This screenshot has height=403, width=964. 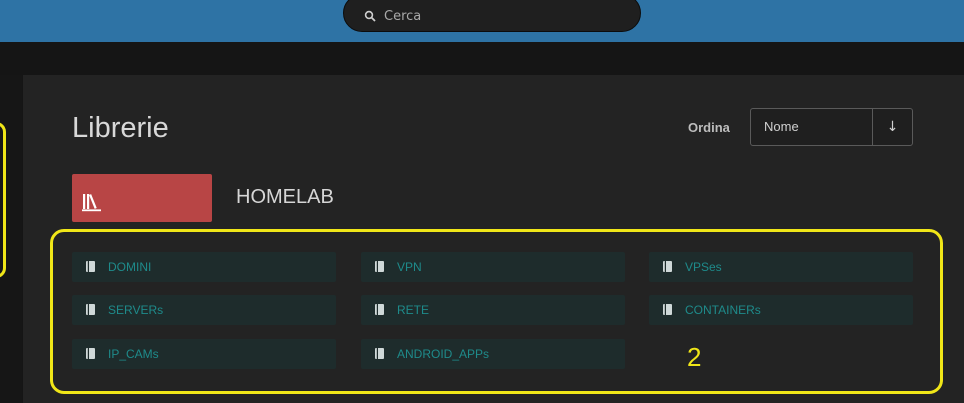 I want to click on book-label: SERVERs, so click(x=136, y=310).